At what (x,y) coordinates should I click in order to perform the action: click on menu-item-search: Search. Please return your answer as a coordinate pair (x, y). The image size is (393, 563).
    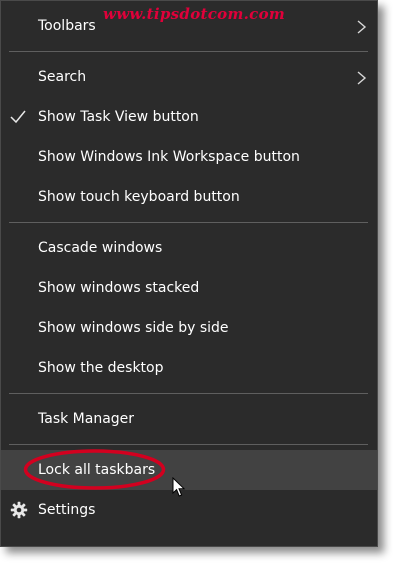
    Looking at the image, I should click on (189, 77).